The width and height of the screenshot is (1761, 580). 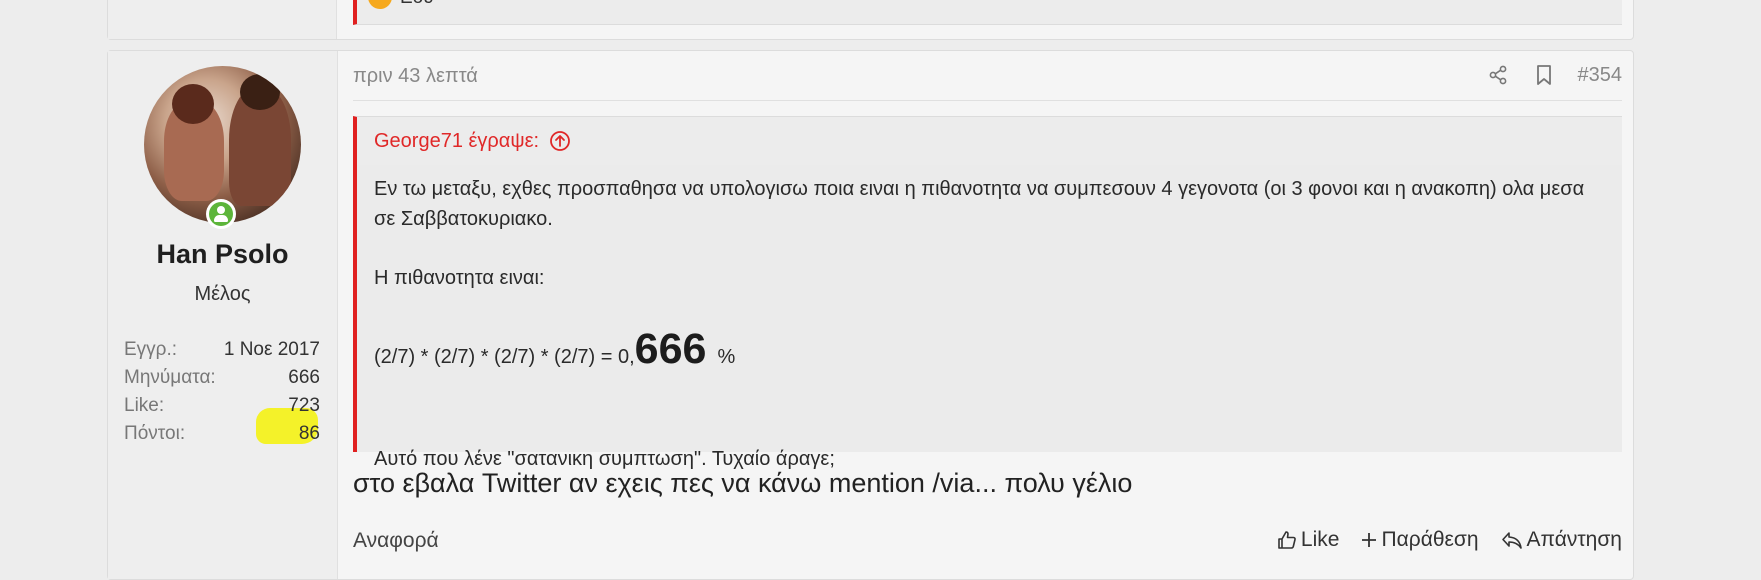 I want to click on arrow-up-circle-icon, so click(x=560, y=141).